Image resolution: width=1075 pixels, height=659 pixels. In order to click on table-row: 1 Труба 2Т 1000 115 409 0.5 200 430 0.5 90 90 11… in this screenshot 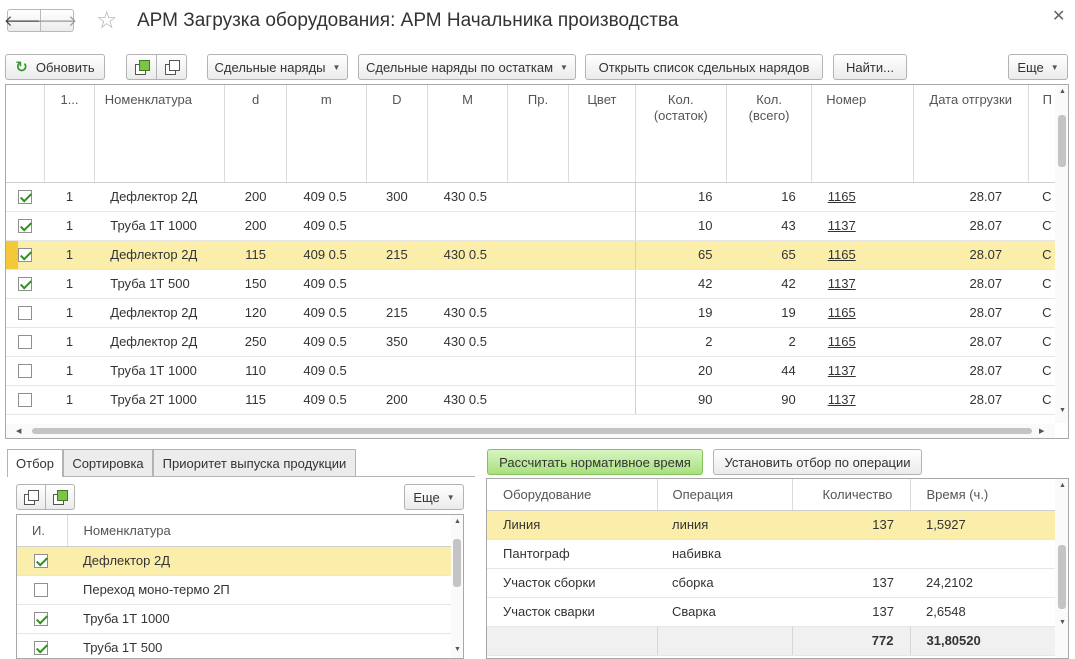, I will do `click(537, 400)`.